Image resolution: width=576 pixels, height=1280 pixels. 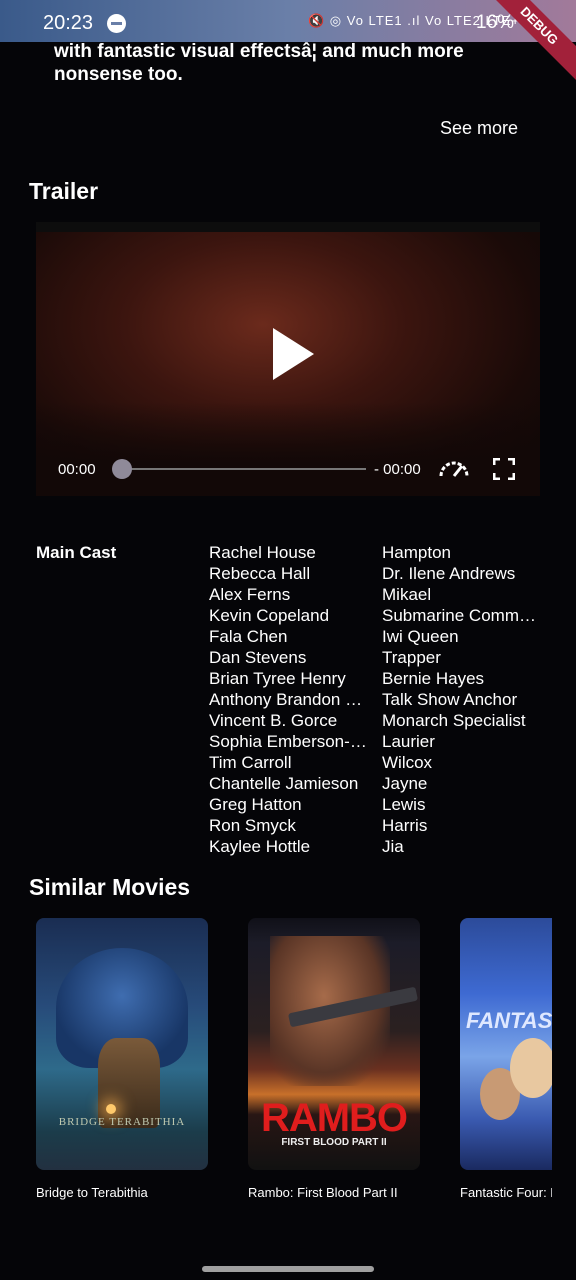 I want to click on cast-role: Laurier, so click(x=408, y=741).